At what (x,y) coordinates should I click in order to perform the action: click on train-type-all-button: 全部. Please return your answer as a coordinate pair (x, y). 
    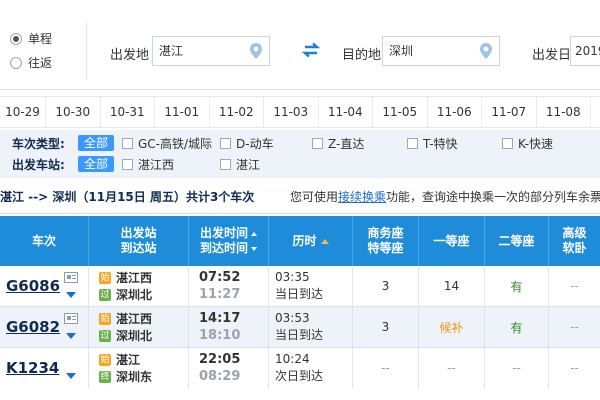
    Looking at the image, I should click on (96, 143).